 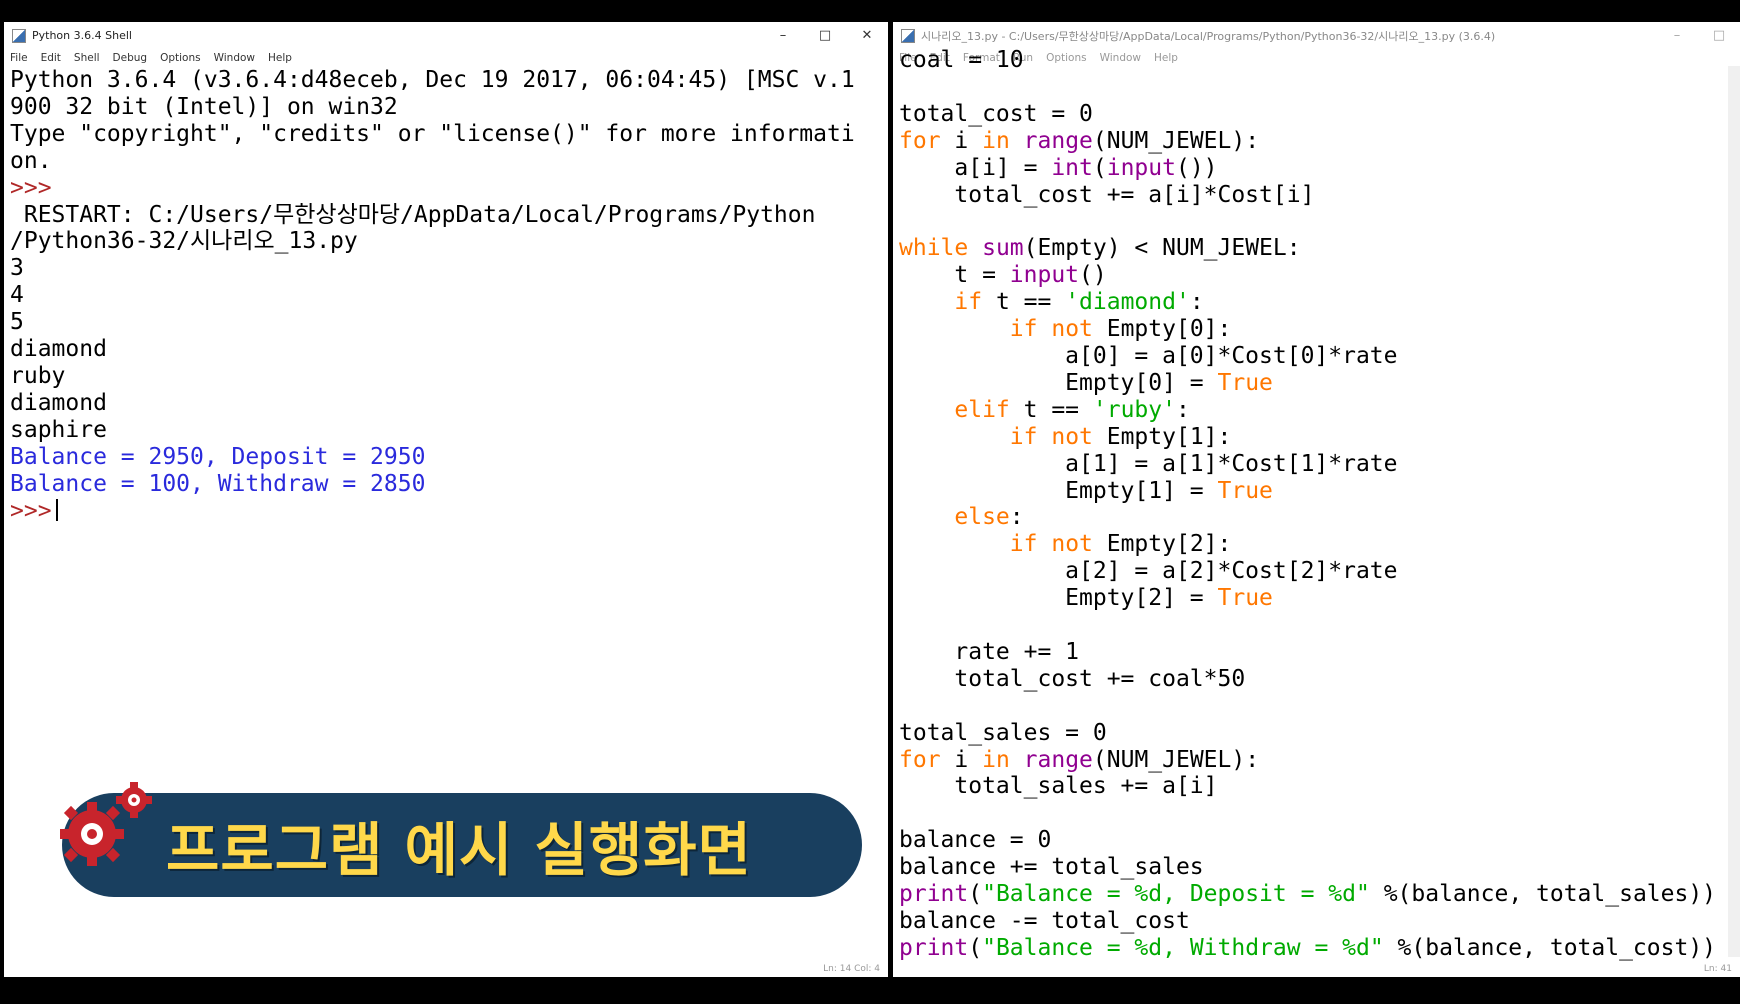 What do you see at coordinates (982, 517) in the screenshot?
I see `code-token: else` at bounding box center [982, 517].